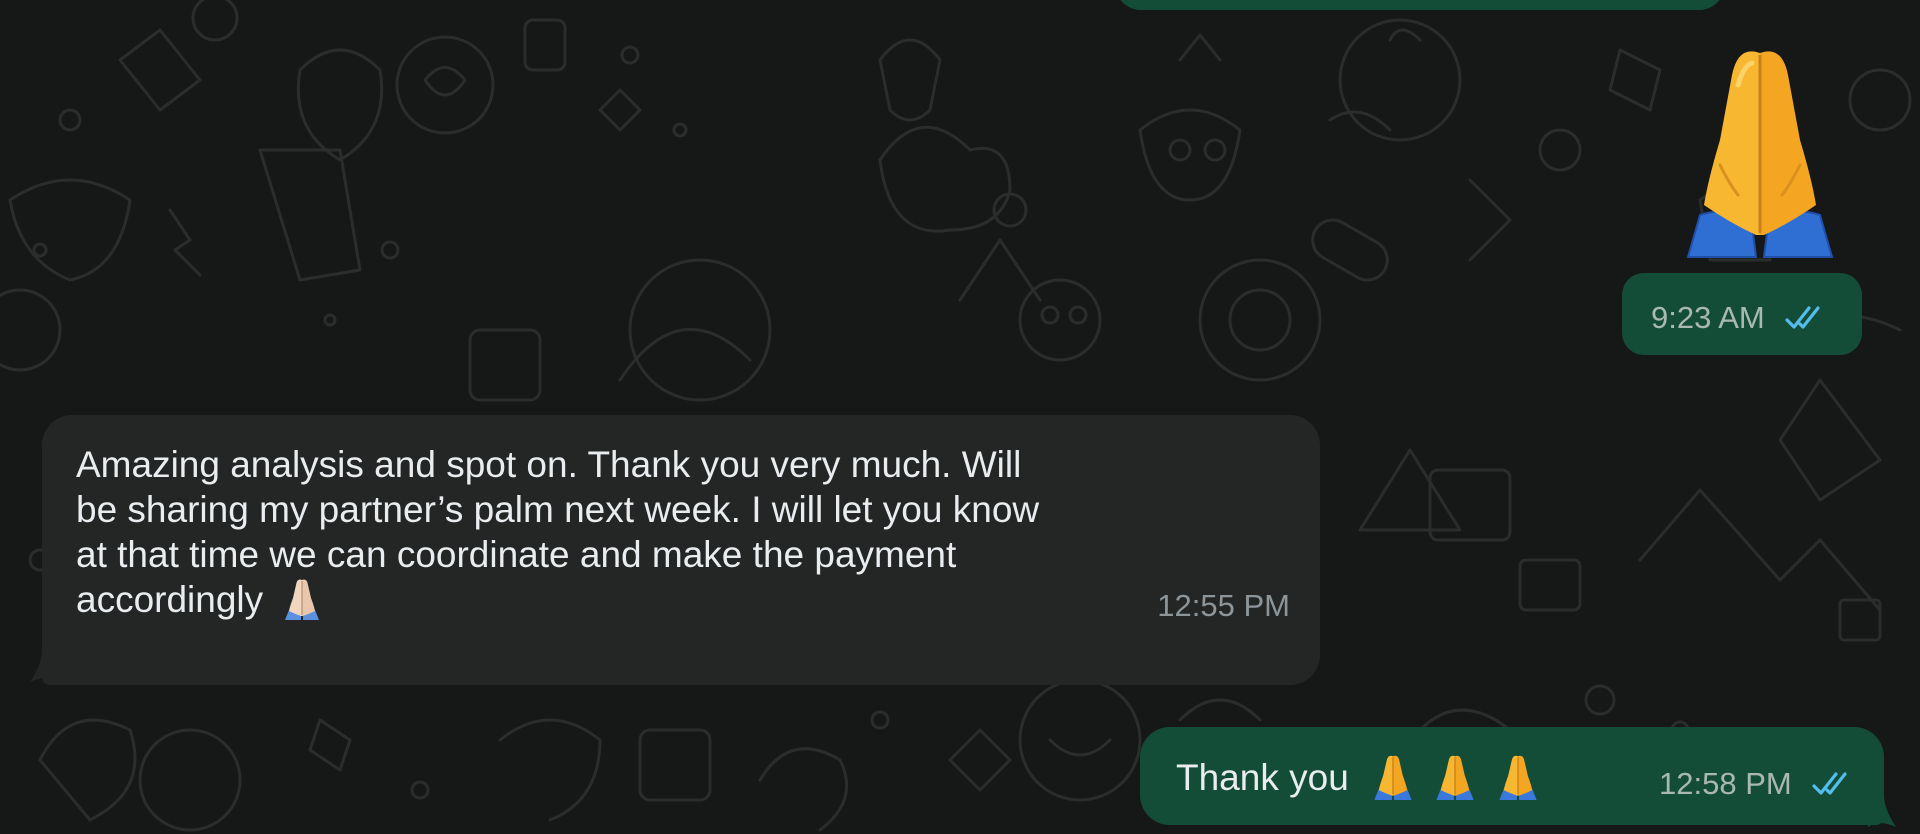 The height and width of the screenshot is (834, 1920). Describe the element at coordinates (170, 599) in the screenshot. I see `message-line: accordingly` at that location.